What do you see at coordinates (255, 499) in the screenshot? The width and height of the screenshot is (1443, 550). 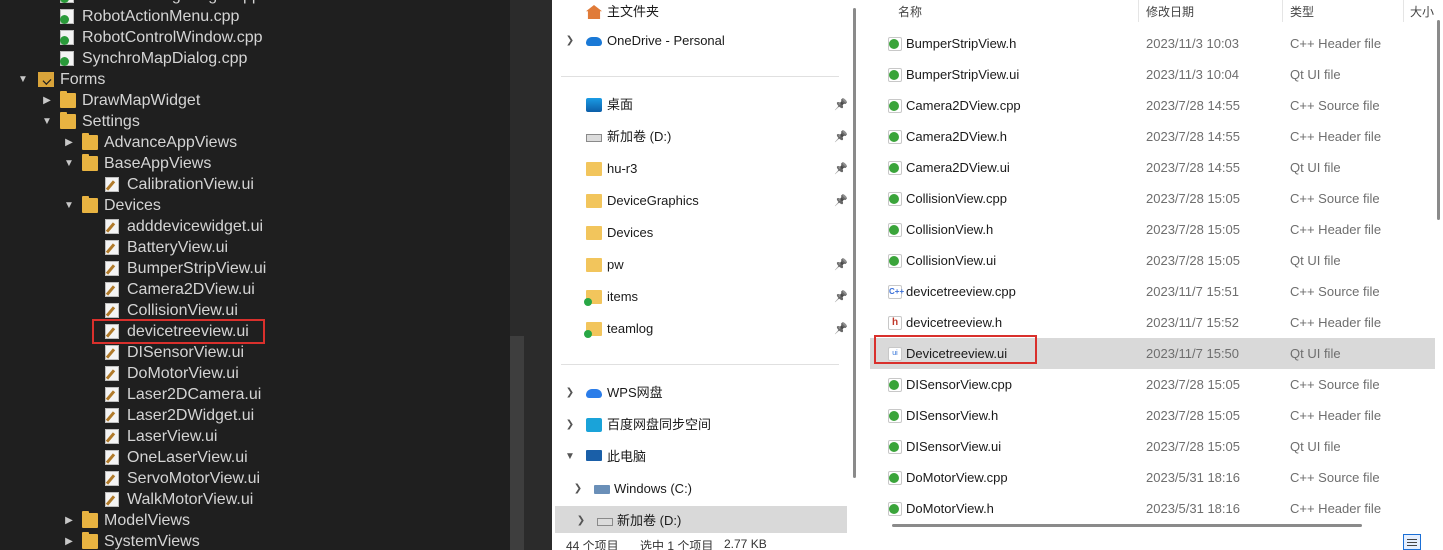 I see `tree-item: WalkMotorView.ui` at bounding box center [255, 499].